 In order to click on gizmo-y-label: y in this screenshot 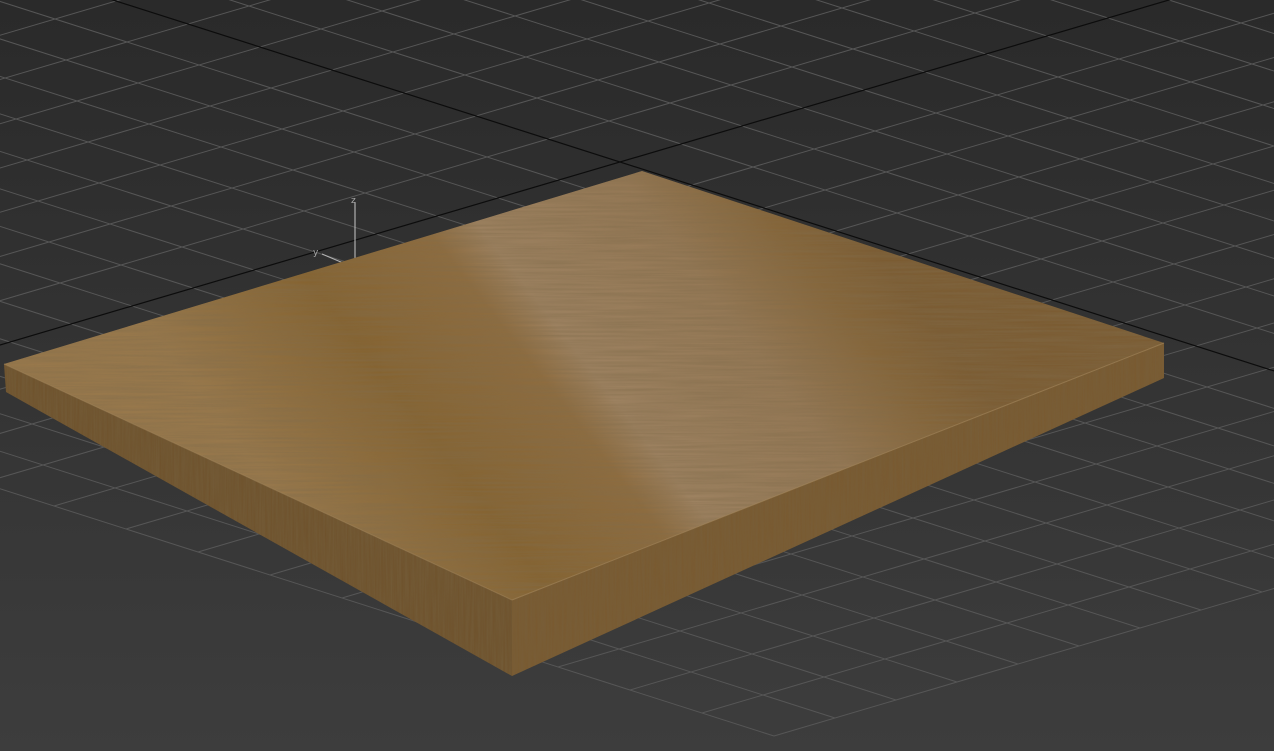, I will do `click(316, 253)`.